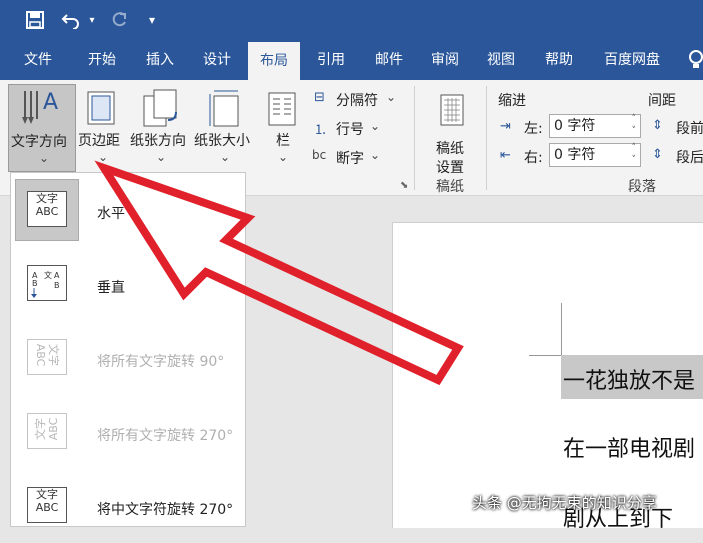 Image resolution: width=703 pixels, height=543 pixels. What do you see at coordinates (564, 503) in the screenshot?
I see `watermark-text: 头条 @无拘无束的知识分享` at bounding box center [564, 503].